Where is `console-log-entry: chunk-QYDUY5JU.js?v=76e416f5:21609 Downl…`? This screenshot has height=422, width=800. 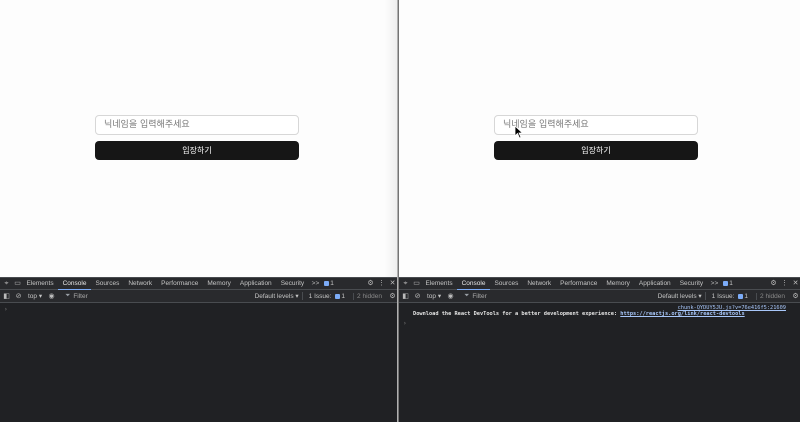 console-log-entry: chunk-QYDUY5JU.js?v=76e416f5:21609 Downl… is located at coordinates (599, 310).